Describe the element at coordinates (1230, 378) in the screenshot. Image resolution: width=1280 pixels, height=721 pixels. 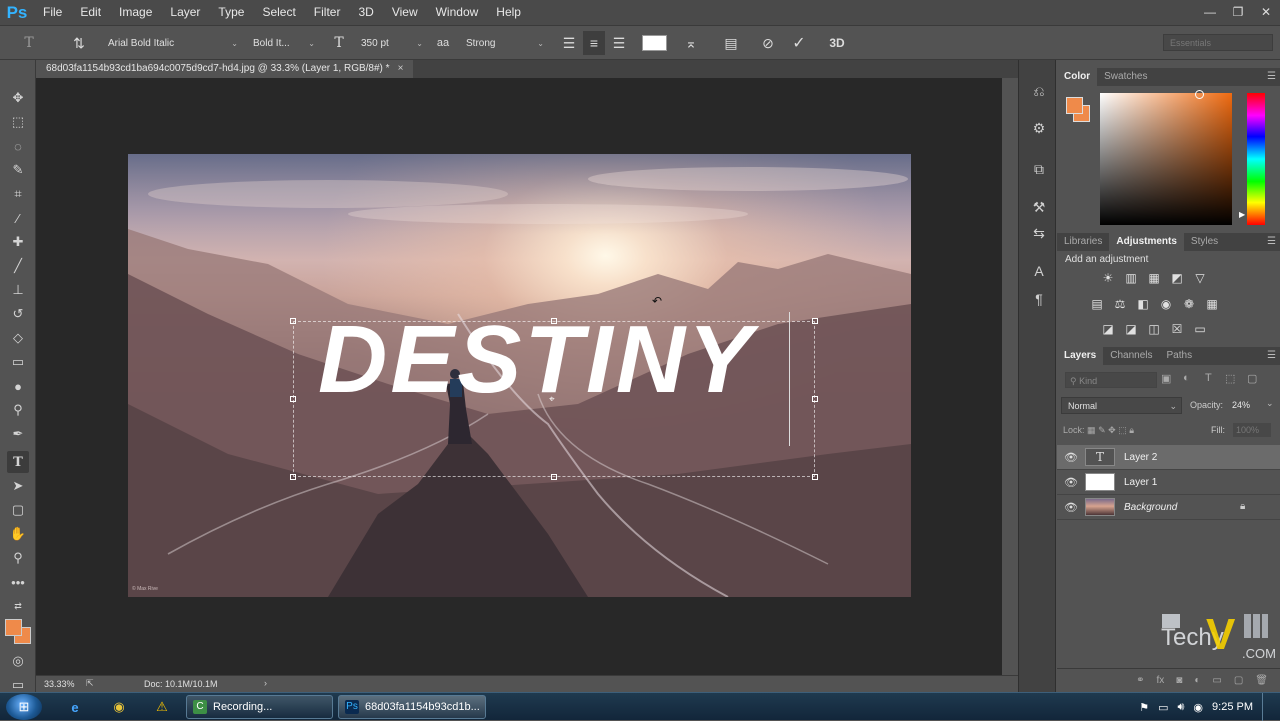
I see `filter-shape-icon: ⬚` at that location.